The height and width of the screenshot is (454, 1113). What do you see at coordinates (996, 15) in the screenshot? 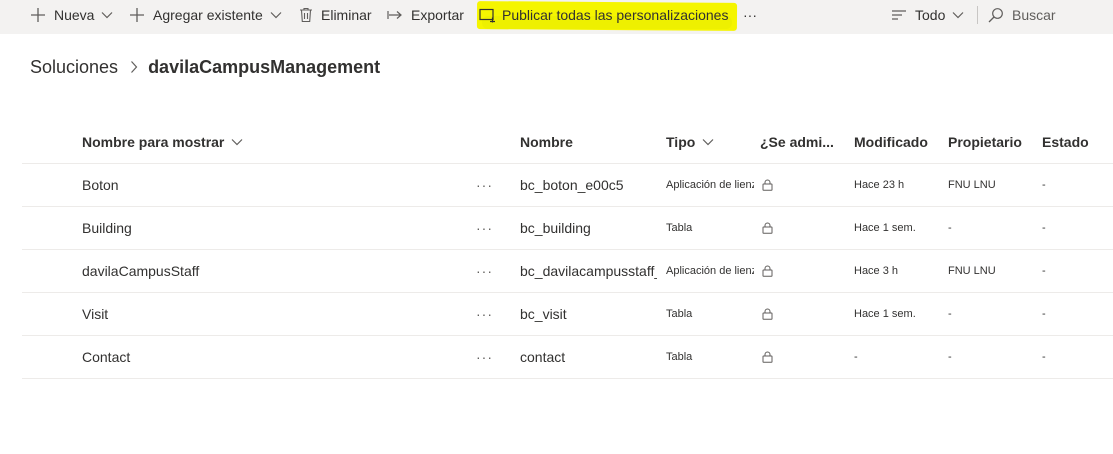
I see `search-icon` at bounding box center [996, 15].